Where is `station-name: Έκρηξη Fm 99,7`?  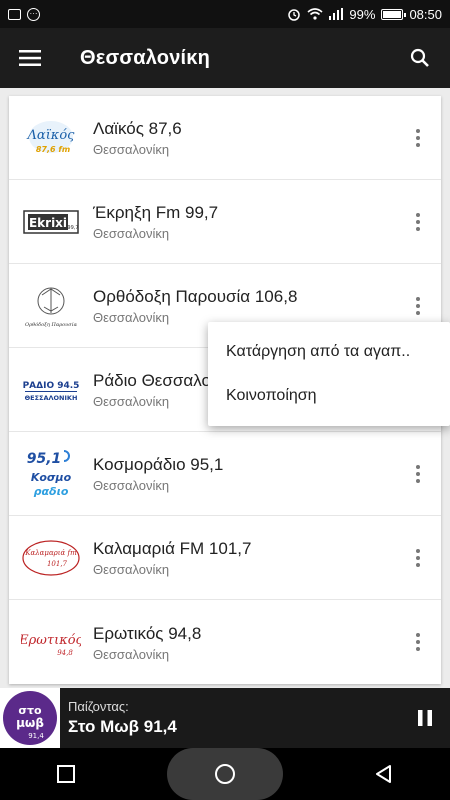 station-name: Έκρηξη Fm 99,7 is located at coordinates (156, 212).